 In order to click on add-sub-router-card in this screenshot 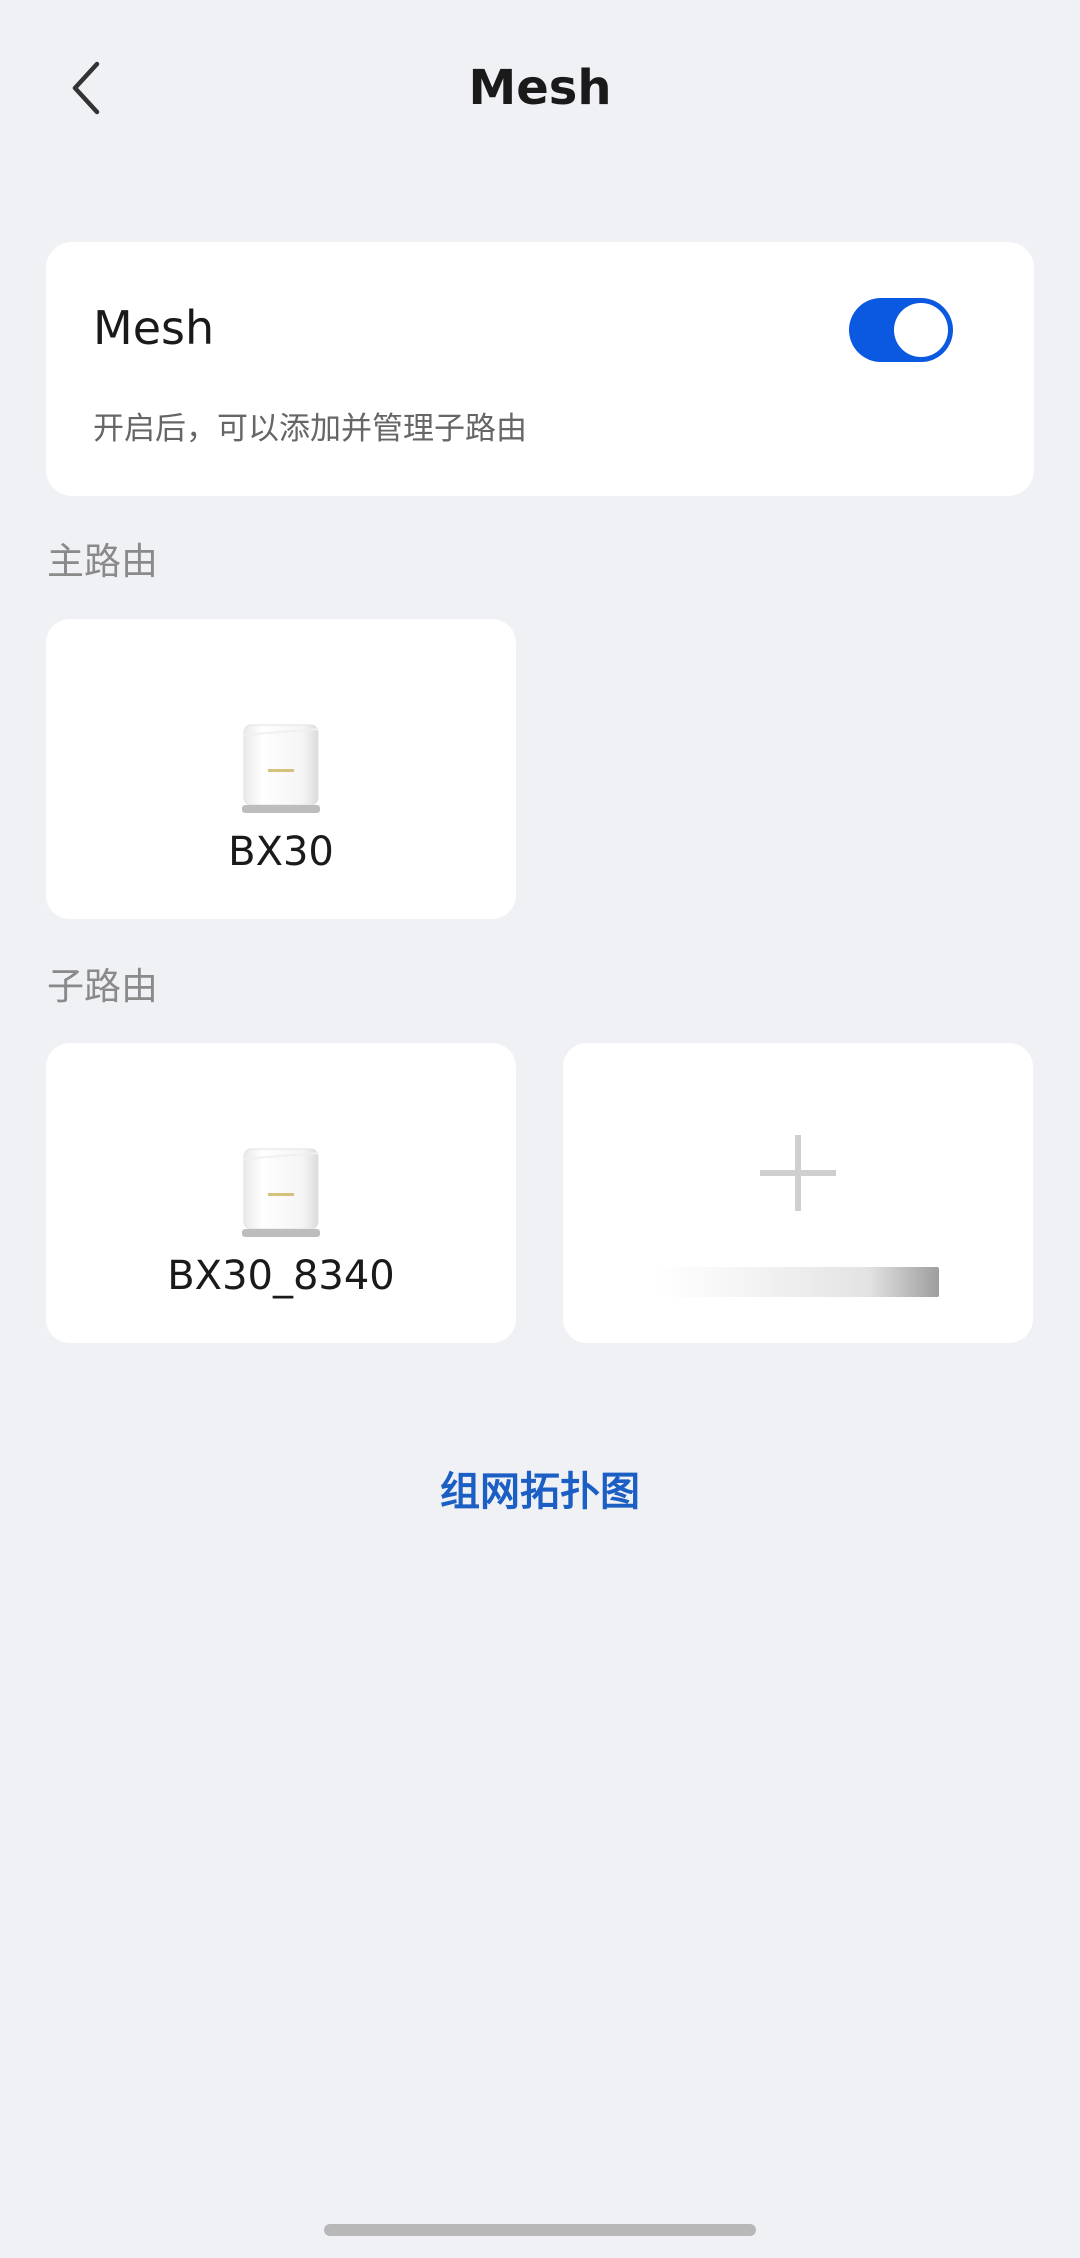, I will do `click(798, 1193)`.